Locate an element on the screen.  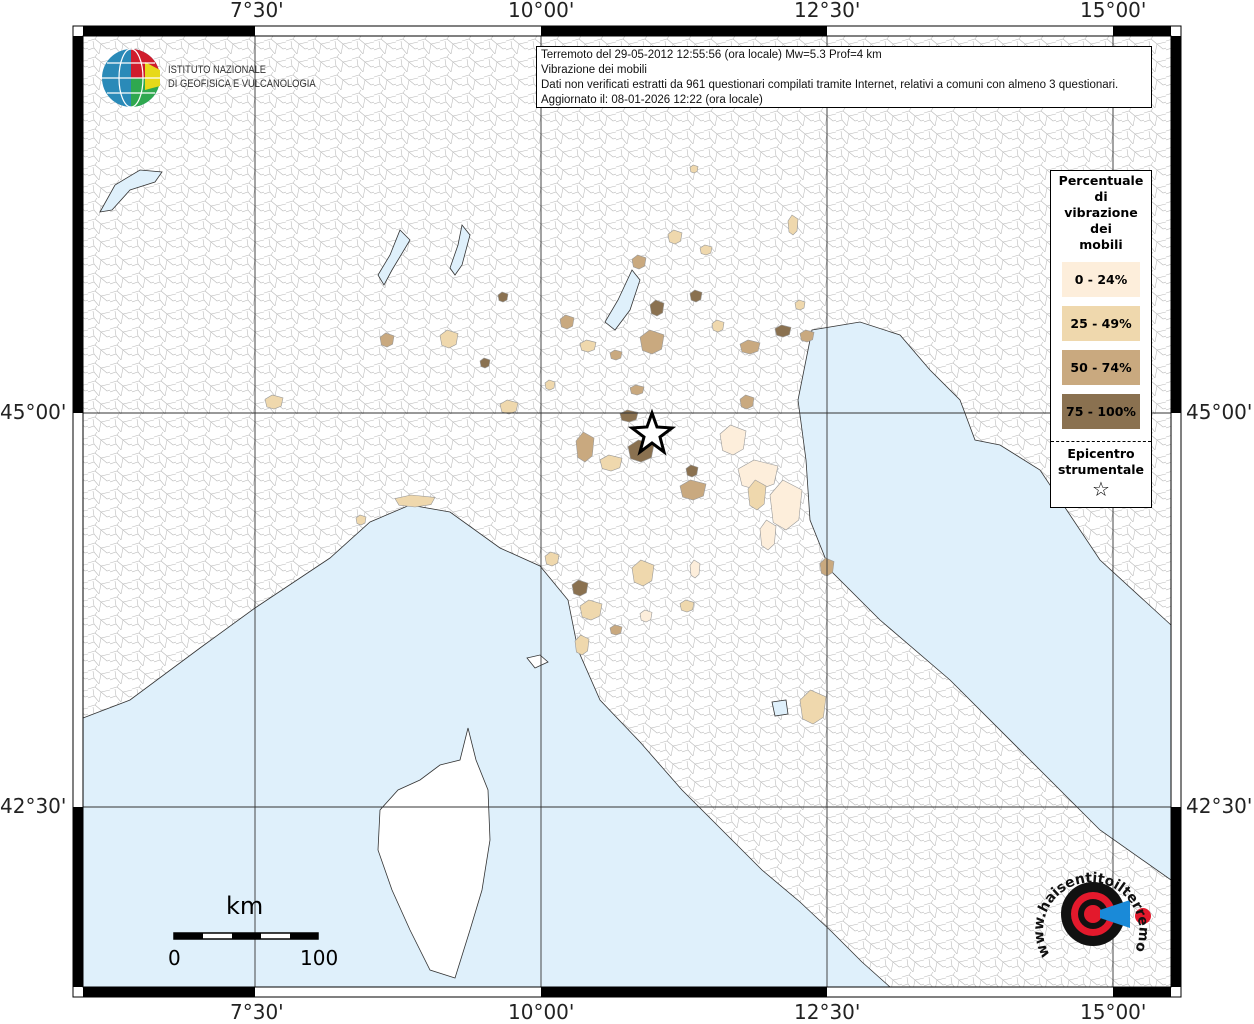
legend-divider is located at coordinates (1101, 441).